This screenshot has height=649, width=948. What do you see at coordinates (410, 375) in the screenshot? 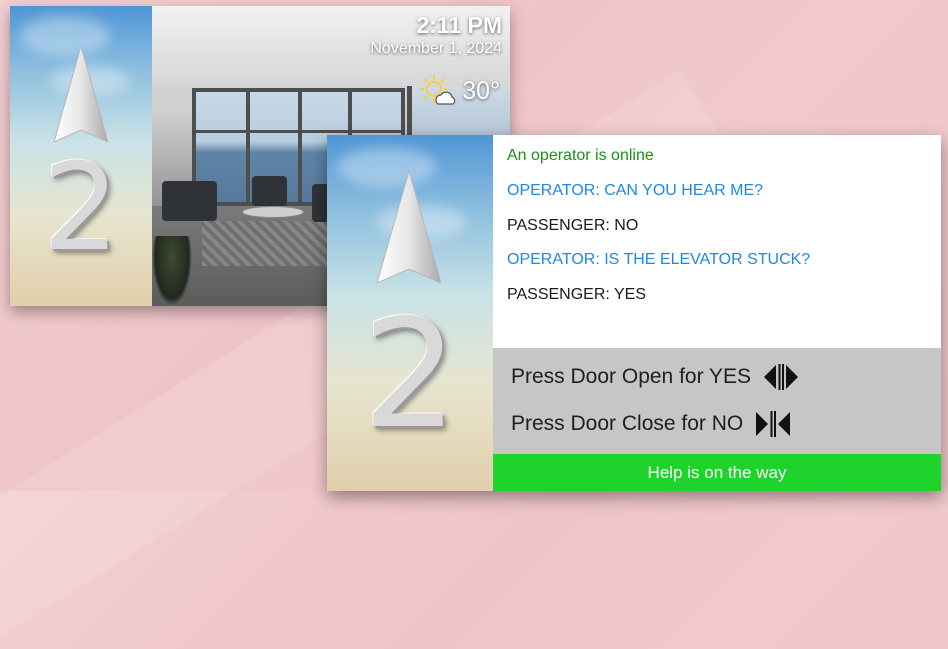
I see `floor-number-2: 2` at bounding box center [410, 375].